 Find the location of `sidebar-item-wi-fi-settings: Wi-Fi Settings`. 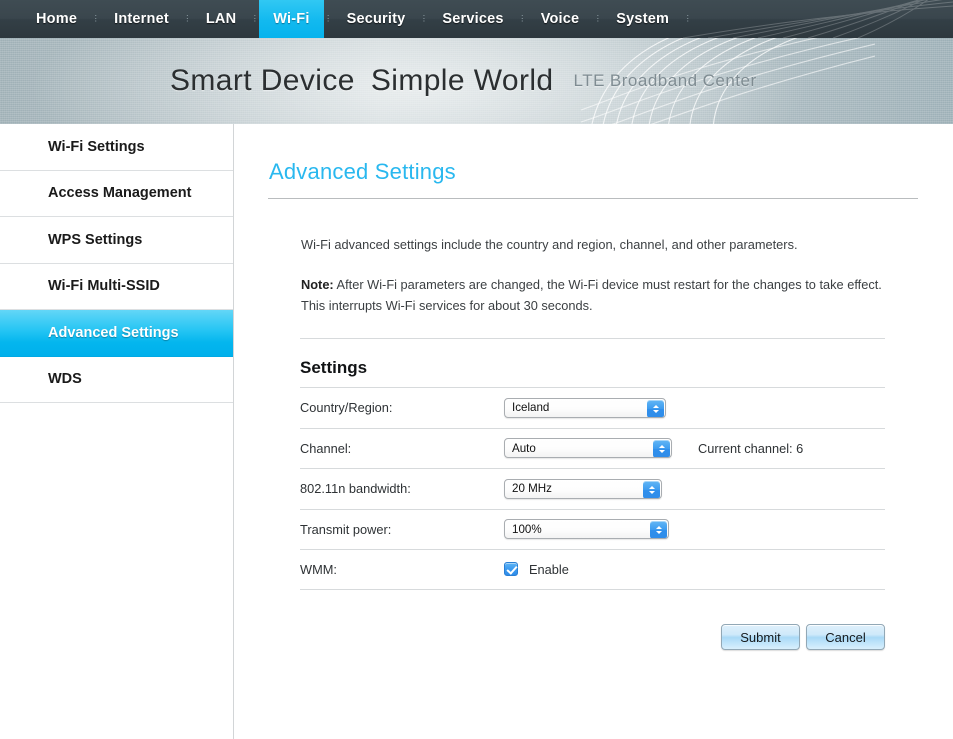

sidebar-item-wi-fi-settings: Wi-Fi Settings is located at coordinates (116, 147).